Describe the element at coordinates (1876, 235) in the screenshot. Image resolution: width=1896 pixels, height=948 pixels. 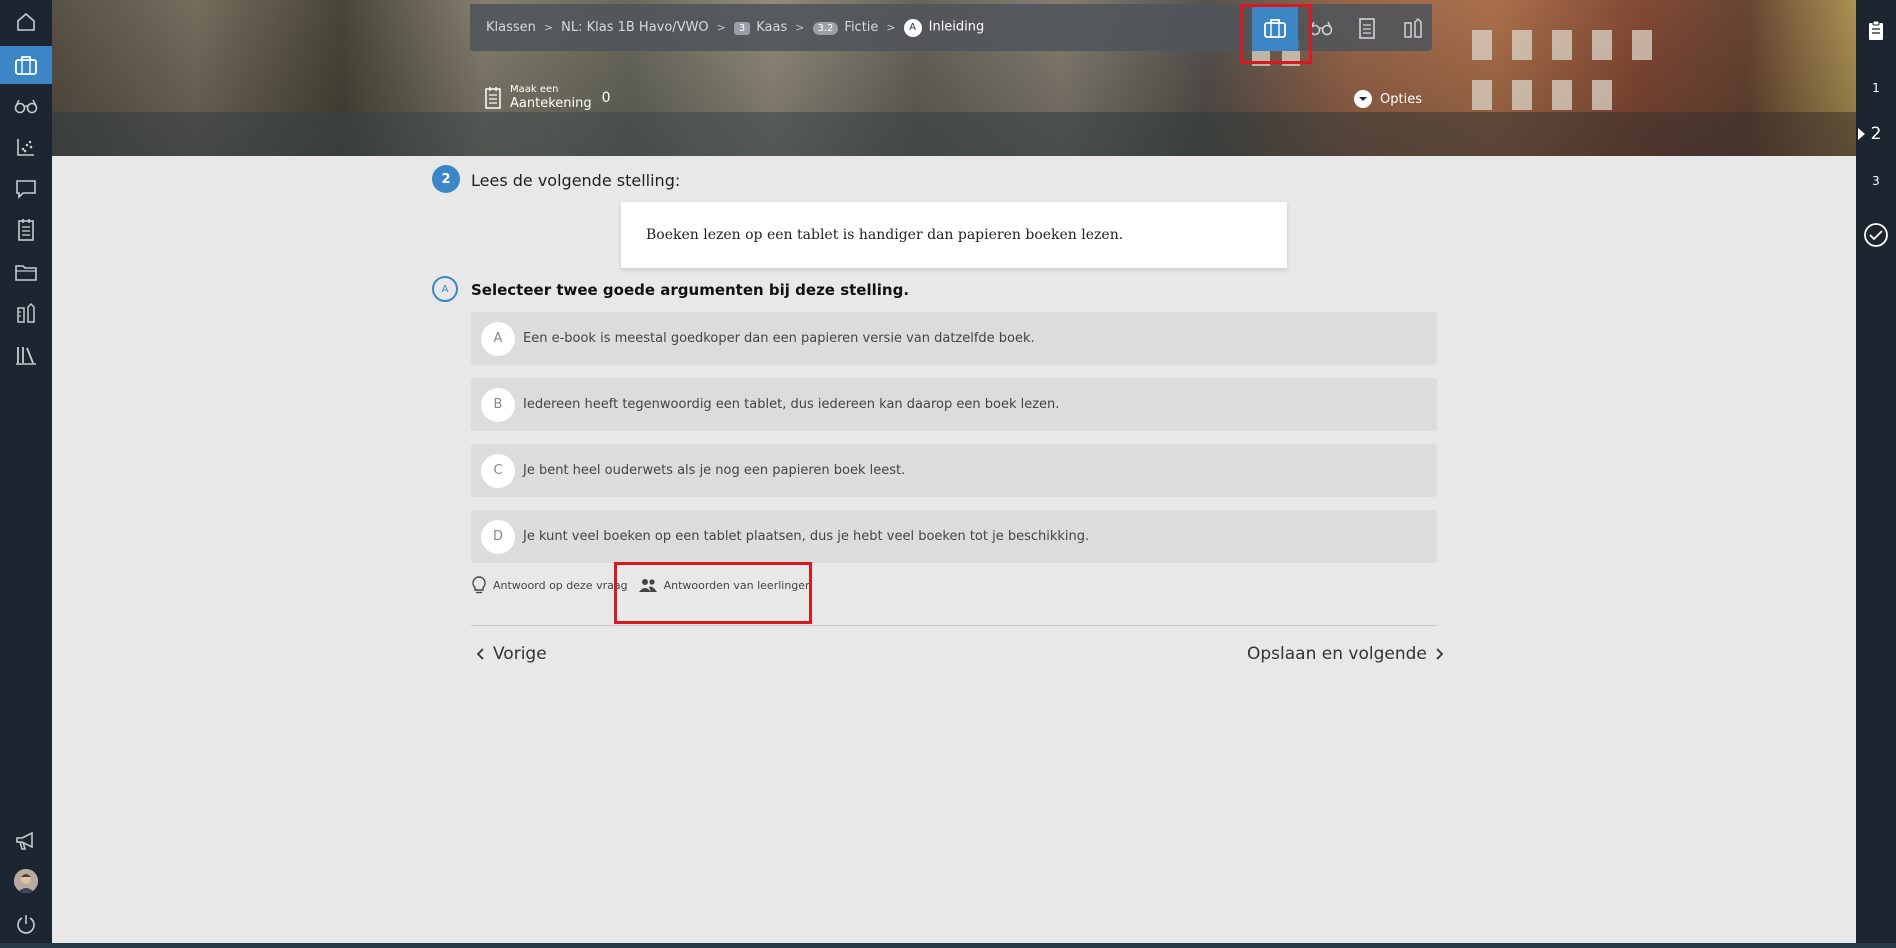
I see `check-circle-icon` at that location.